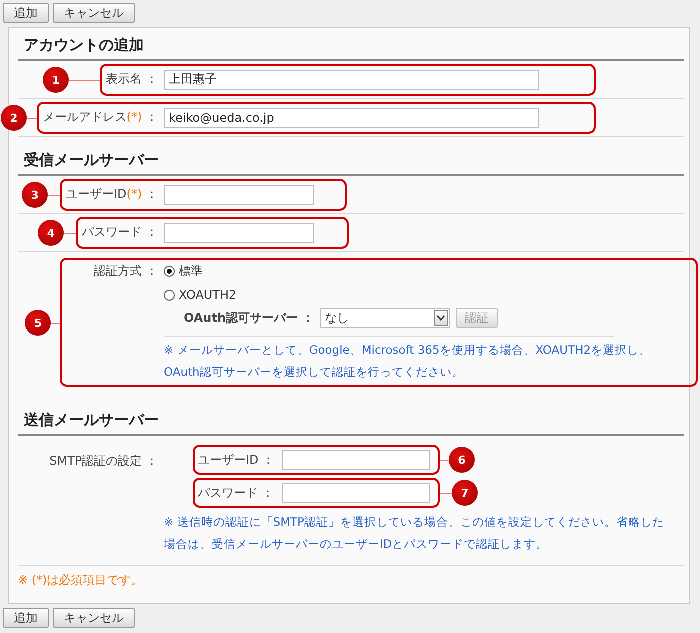 This screenshot has height=633, width=700. Describe the element at coordinates (112, 194) in the screenshot. I see `field-label: ユーザーID(*) ：` at that location.